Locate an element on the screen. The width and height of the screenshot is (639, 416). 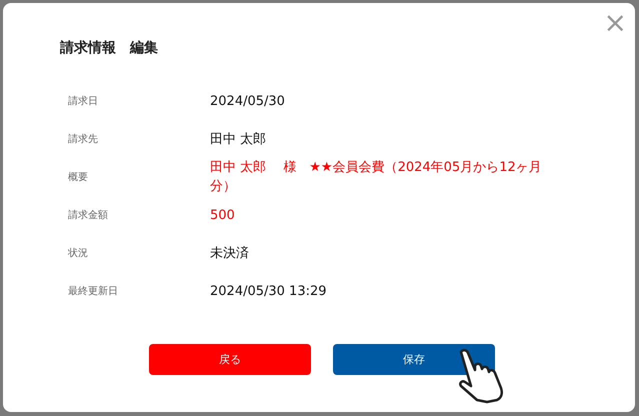
field-value: 2024/05/30 13:29 is located at coordinates (269, 291).